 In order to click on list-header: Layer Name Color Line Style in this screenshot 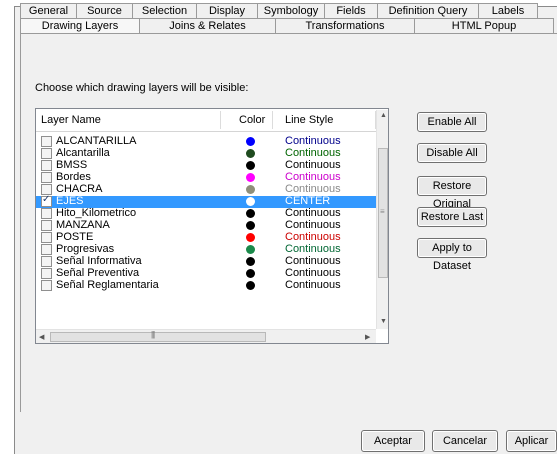, I will do `click(212, 120)`.